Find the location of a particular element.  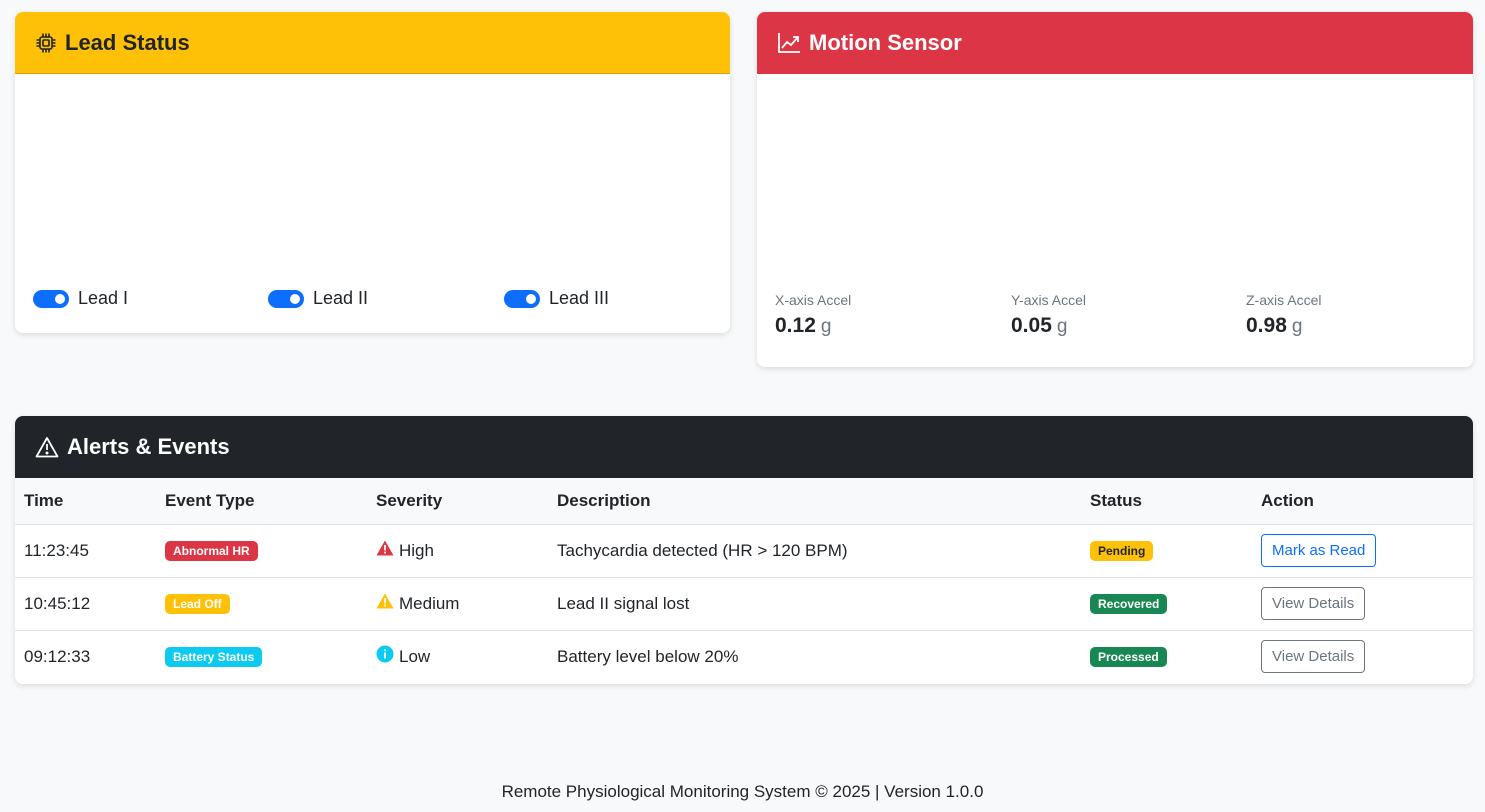

description-cell: Battery level below 20% is located at coordinates (648, 656).